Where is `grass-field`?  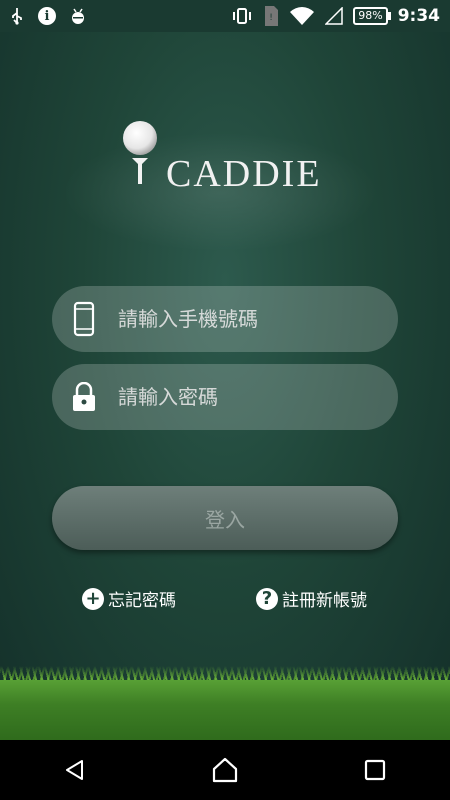 grass-field is located at coordinates (225, 710).